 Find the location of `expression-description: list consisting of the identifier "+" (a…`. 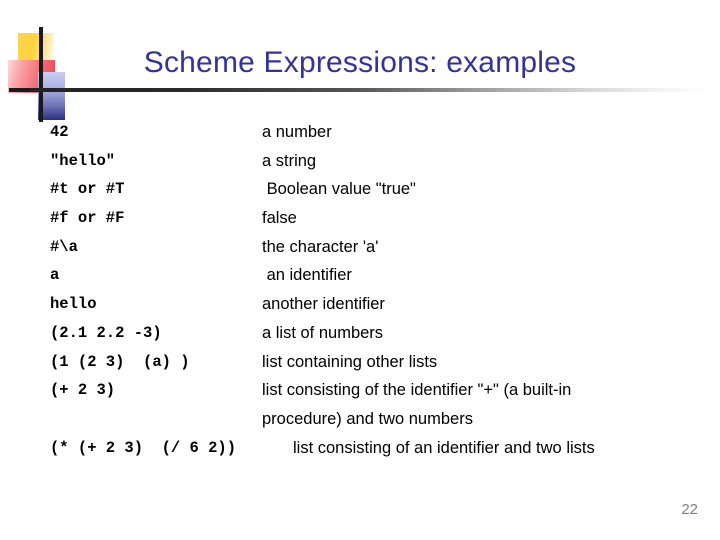

expression-description: list consisting of the identifier "+" (a… is located at coordinates (417, 390).